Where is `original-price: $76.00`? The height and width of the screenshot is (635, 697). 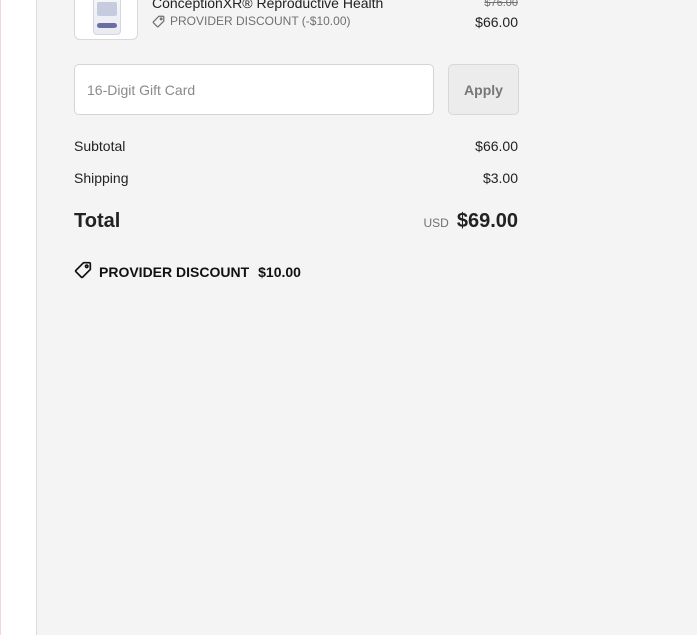
original-price: $76.00 is located at coordinates (501, 4).